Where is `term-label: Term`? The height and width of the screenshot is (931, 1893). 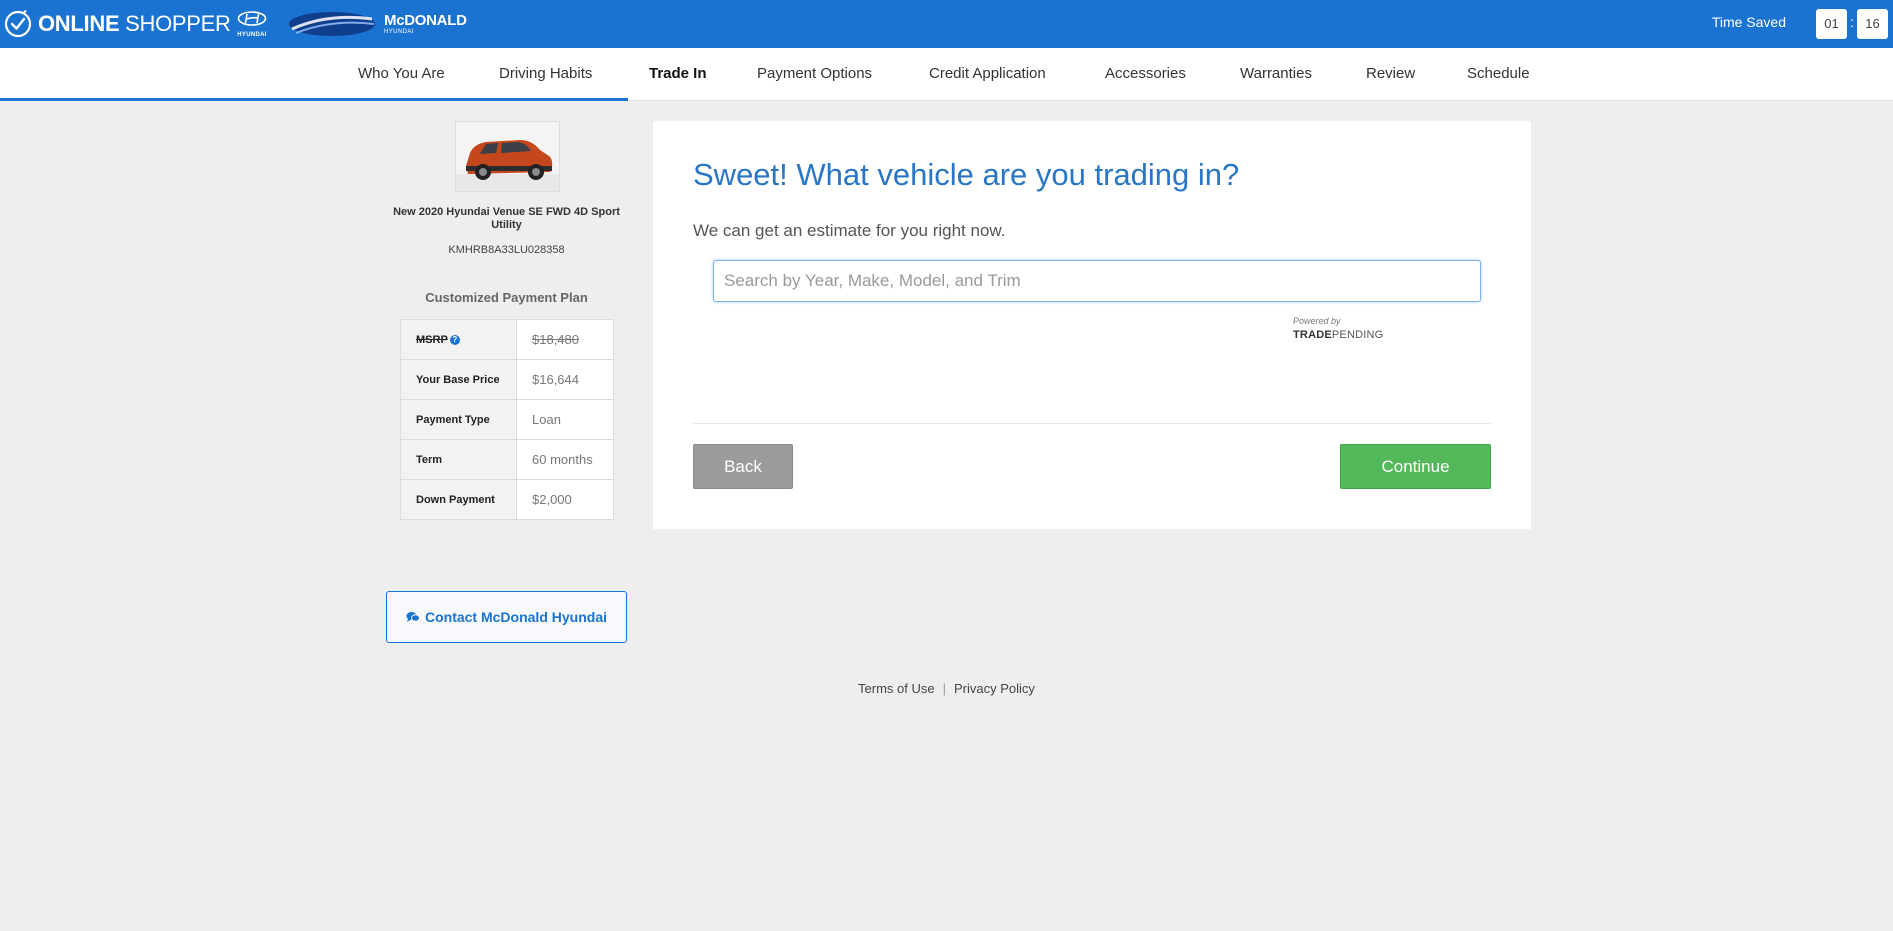
term-label: Term is located at coordinates (458, 459).